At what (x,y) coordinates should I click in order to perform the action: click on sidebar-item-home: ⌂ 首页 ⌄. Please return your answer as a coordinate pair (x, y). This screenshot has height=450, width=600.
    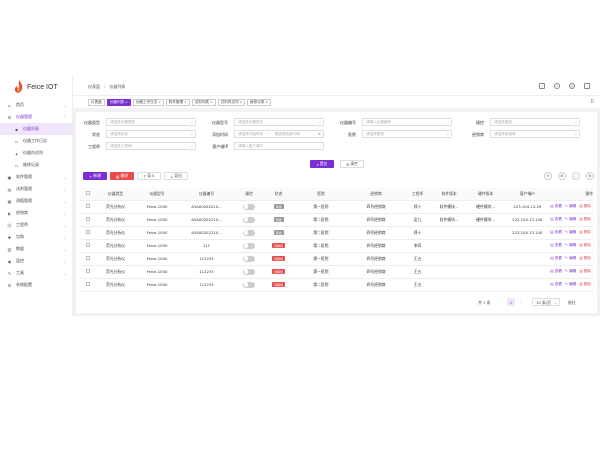
    Looking at the image, I should click on (36, 105).